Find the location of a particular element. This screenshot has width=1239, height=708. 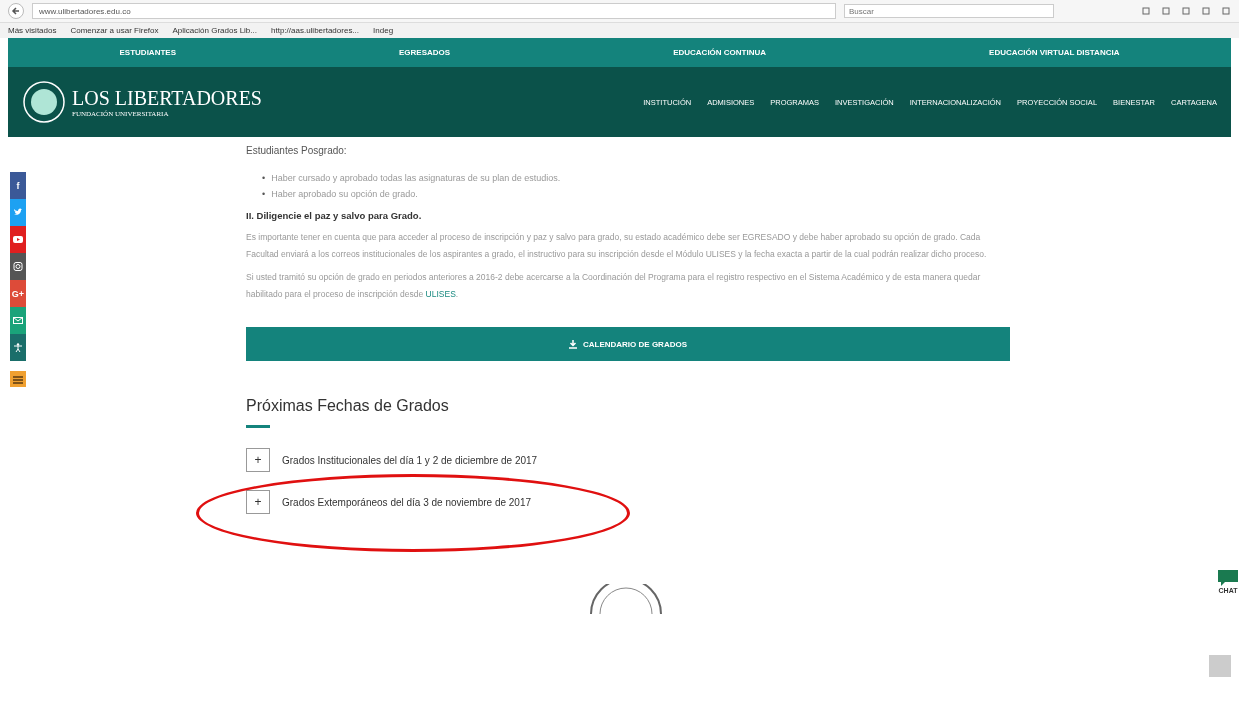

subheading: Estudiantes Posgrado: is located at coordinates (297, 150).